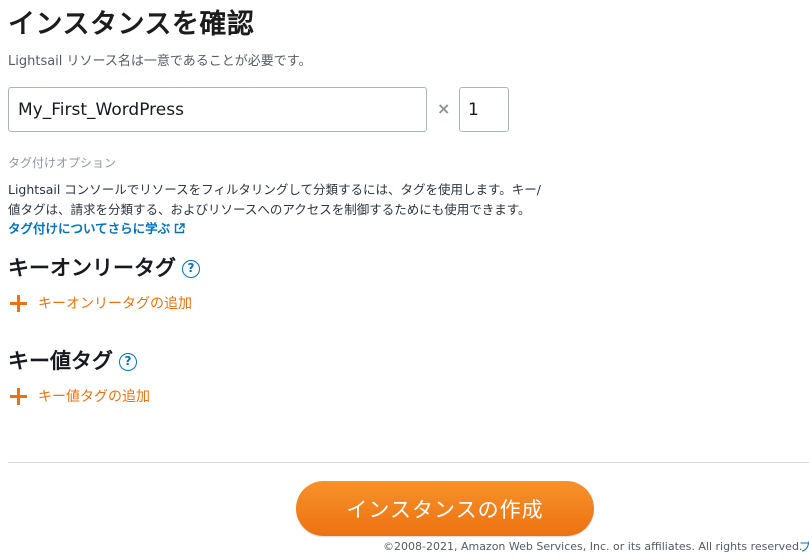 This screenshot has width=809, height=559. What do you see at coordinates (131, 24) in the screenshot?
I see `page-title: インスタンスを確認` at bounding box center [131, 24].